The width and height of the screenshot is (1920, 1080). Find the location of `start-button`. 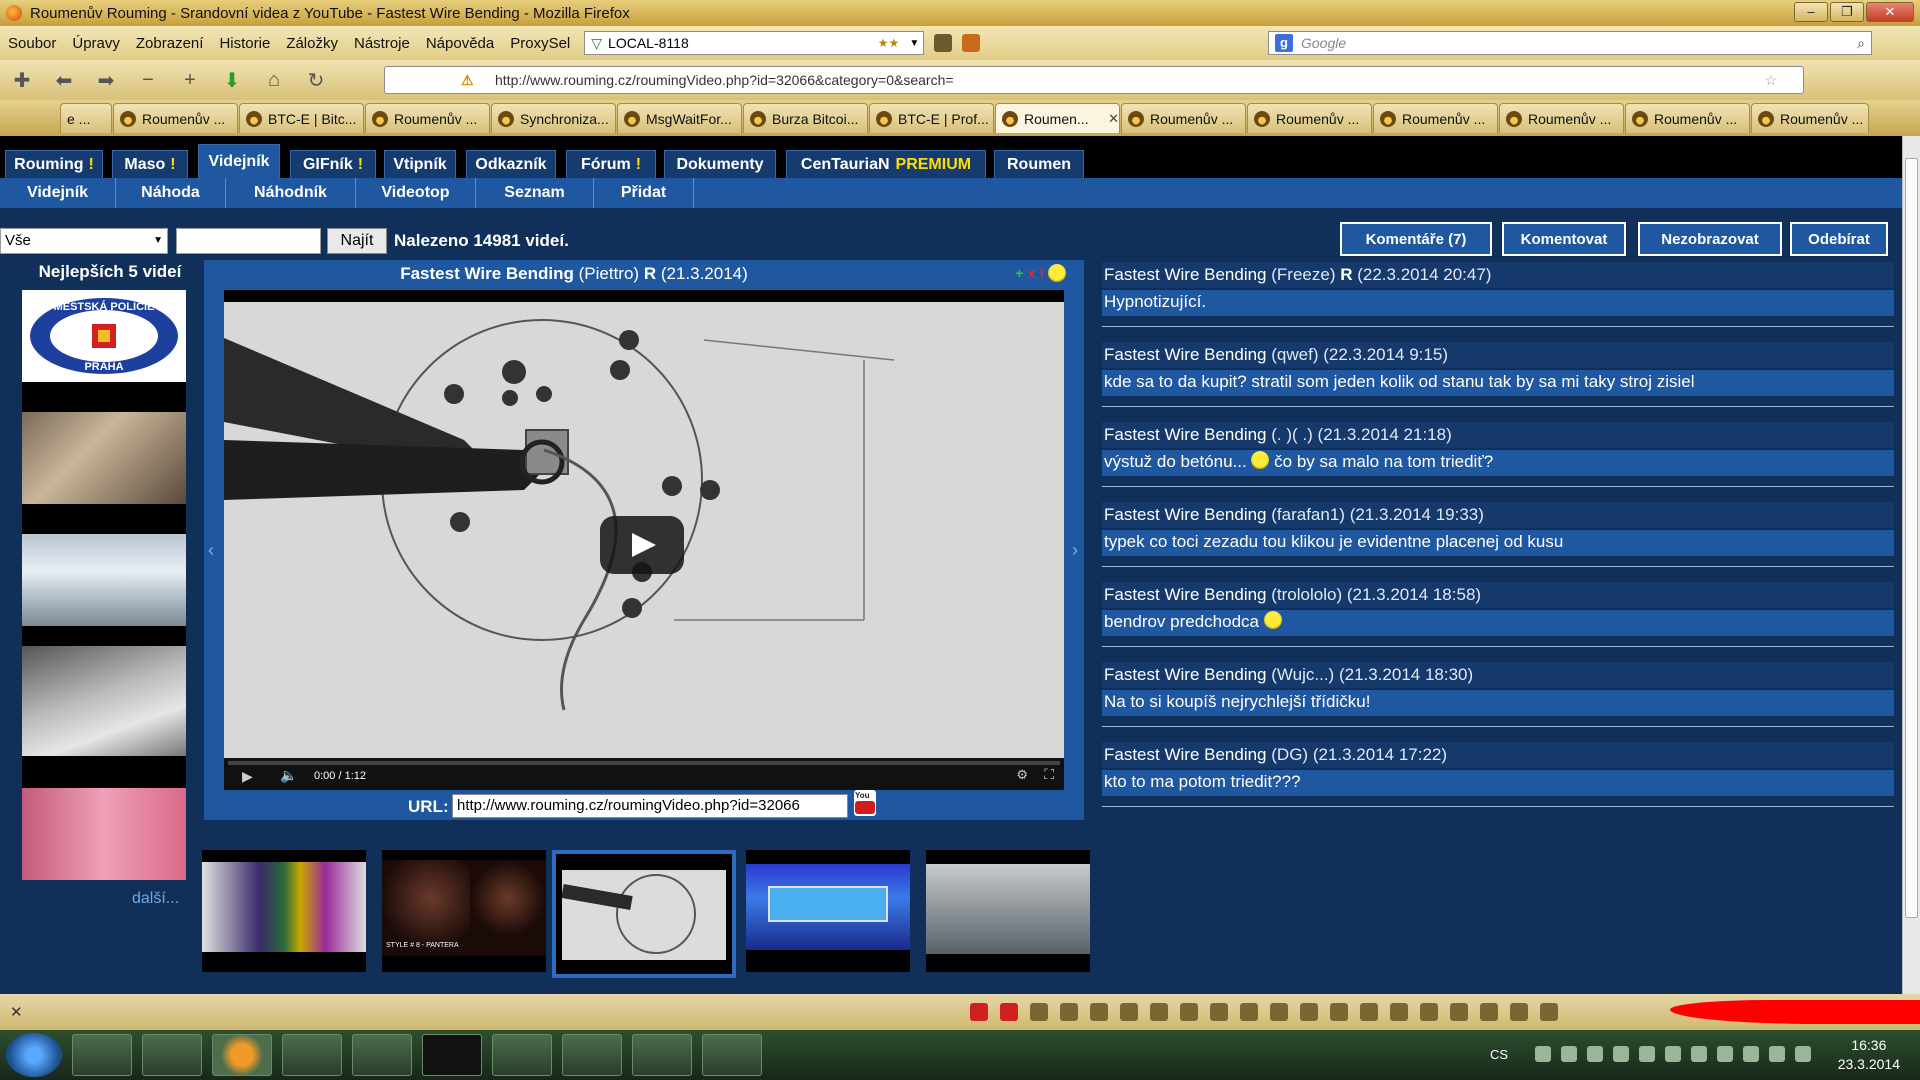

start-button is located at coordinates (34, 1055).